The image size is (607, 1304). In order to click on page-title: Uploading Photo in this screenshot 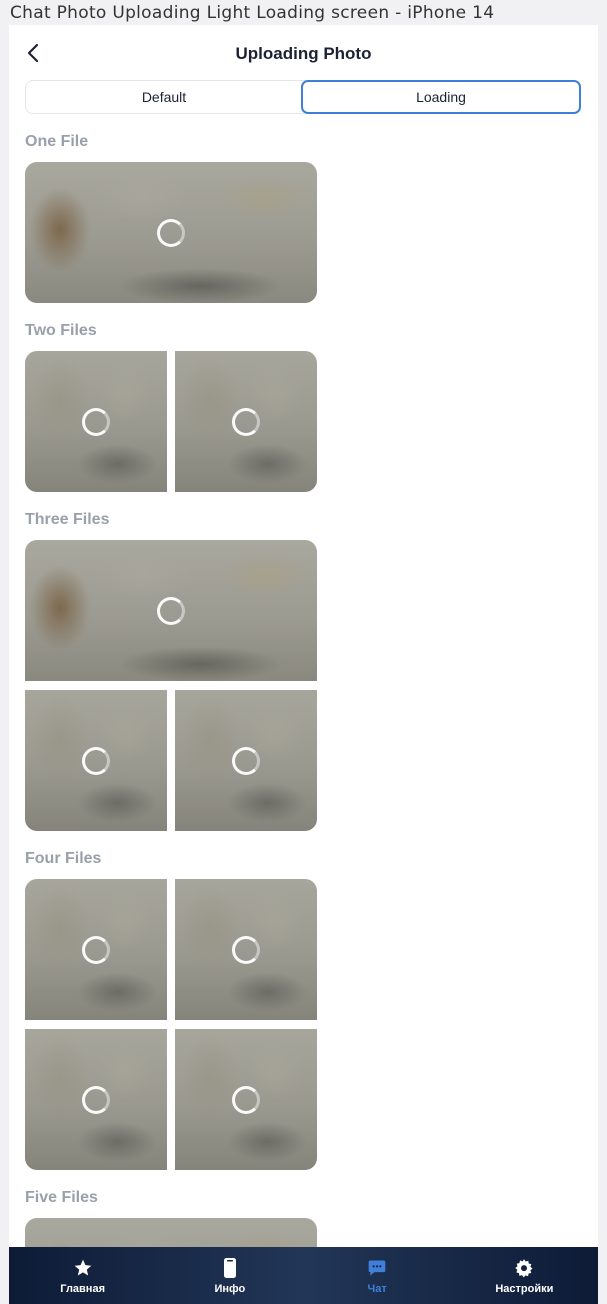, I will do `click(303, 53)`.